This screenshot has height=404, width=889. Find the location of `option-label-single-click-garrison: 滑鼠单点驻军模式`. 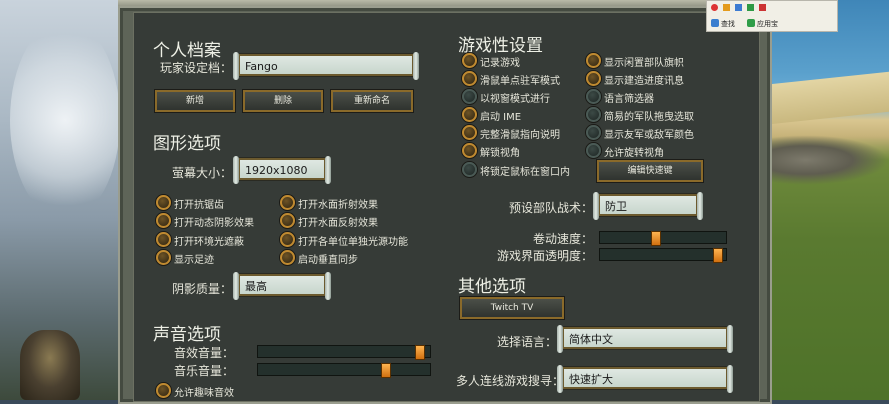

option-label-single-click-garrison: 滑鼠单点驻军模式 is located at coordinates (520, 81).